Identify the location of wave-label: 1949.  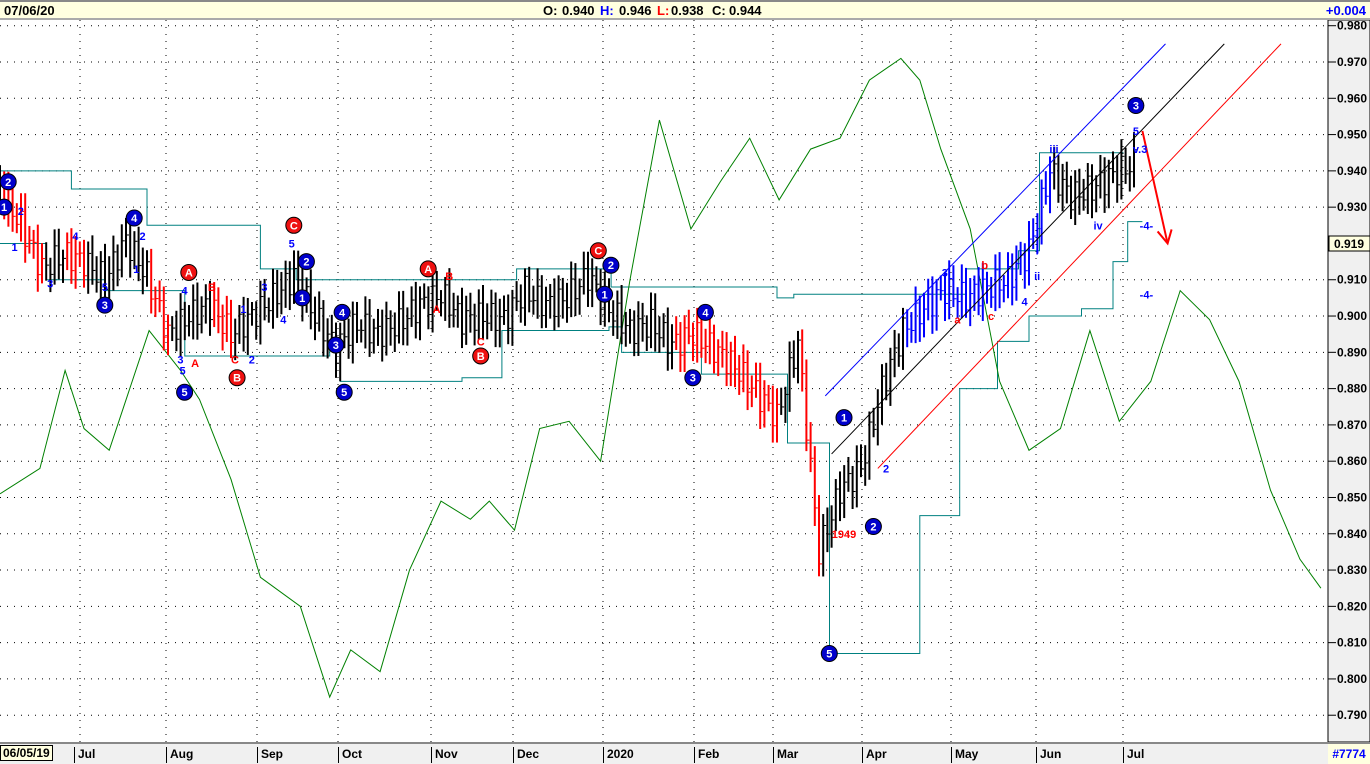
(844, 535).